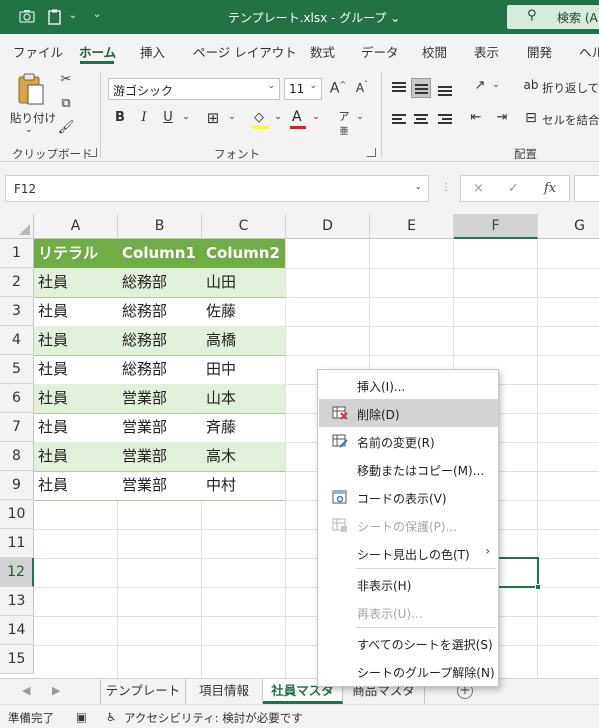 The height and width of the screenshot is (728, 599). Describe the element at coordinates (244, 369) in the screenshot. I see `table-cell: 田中` at that location.